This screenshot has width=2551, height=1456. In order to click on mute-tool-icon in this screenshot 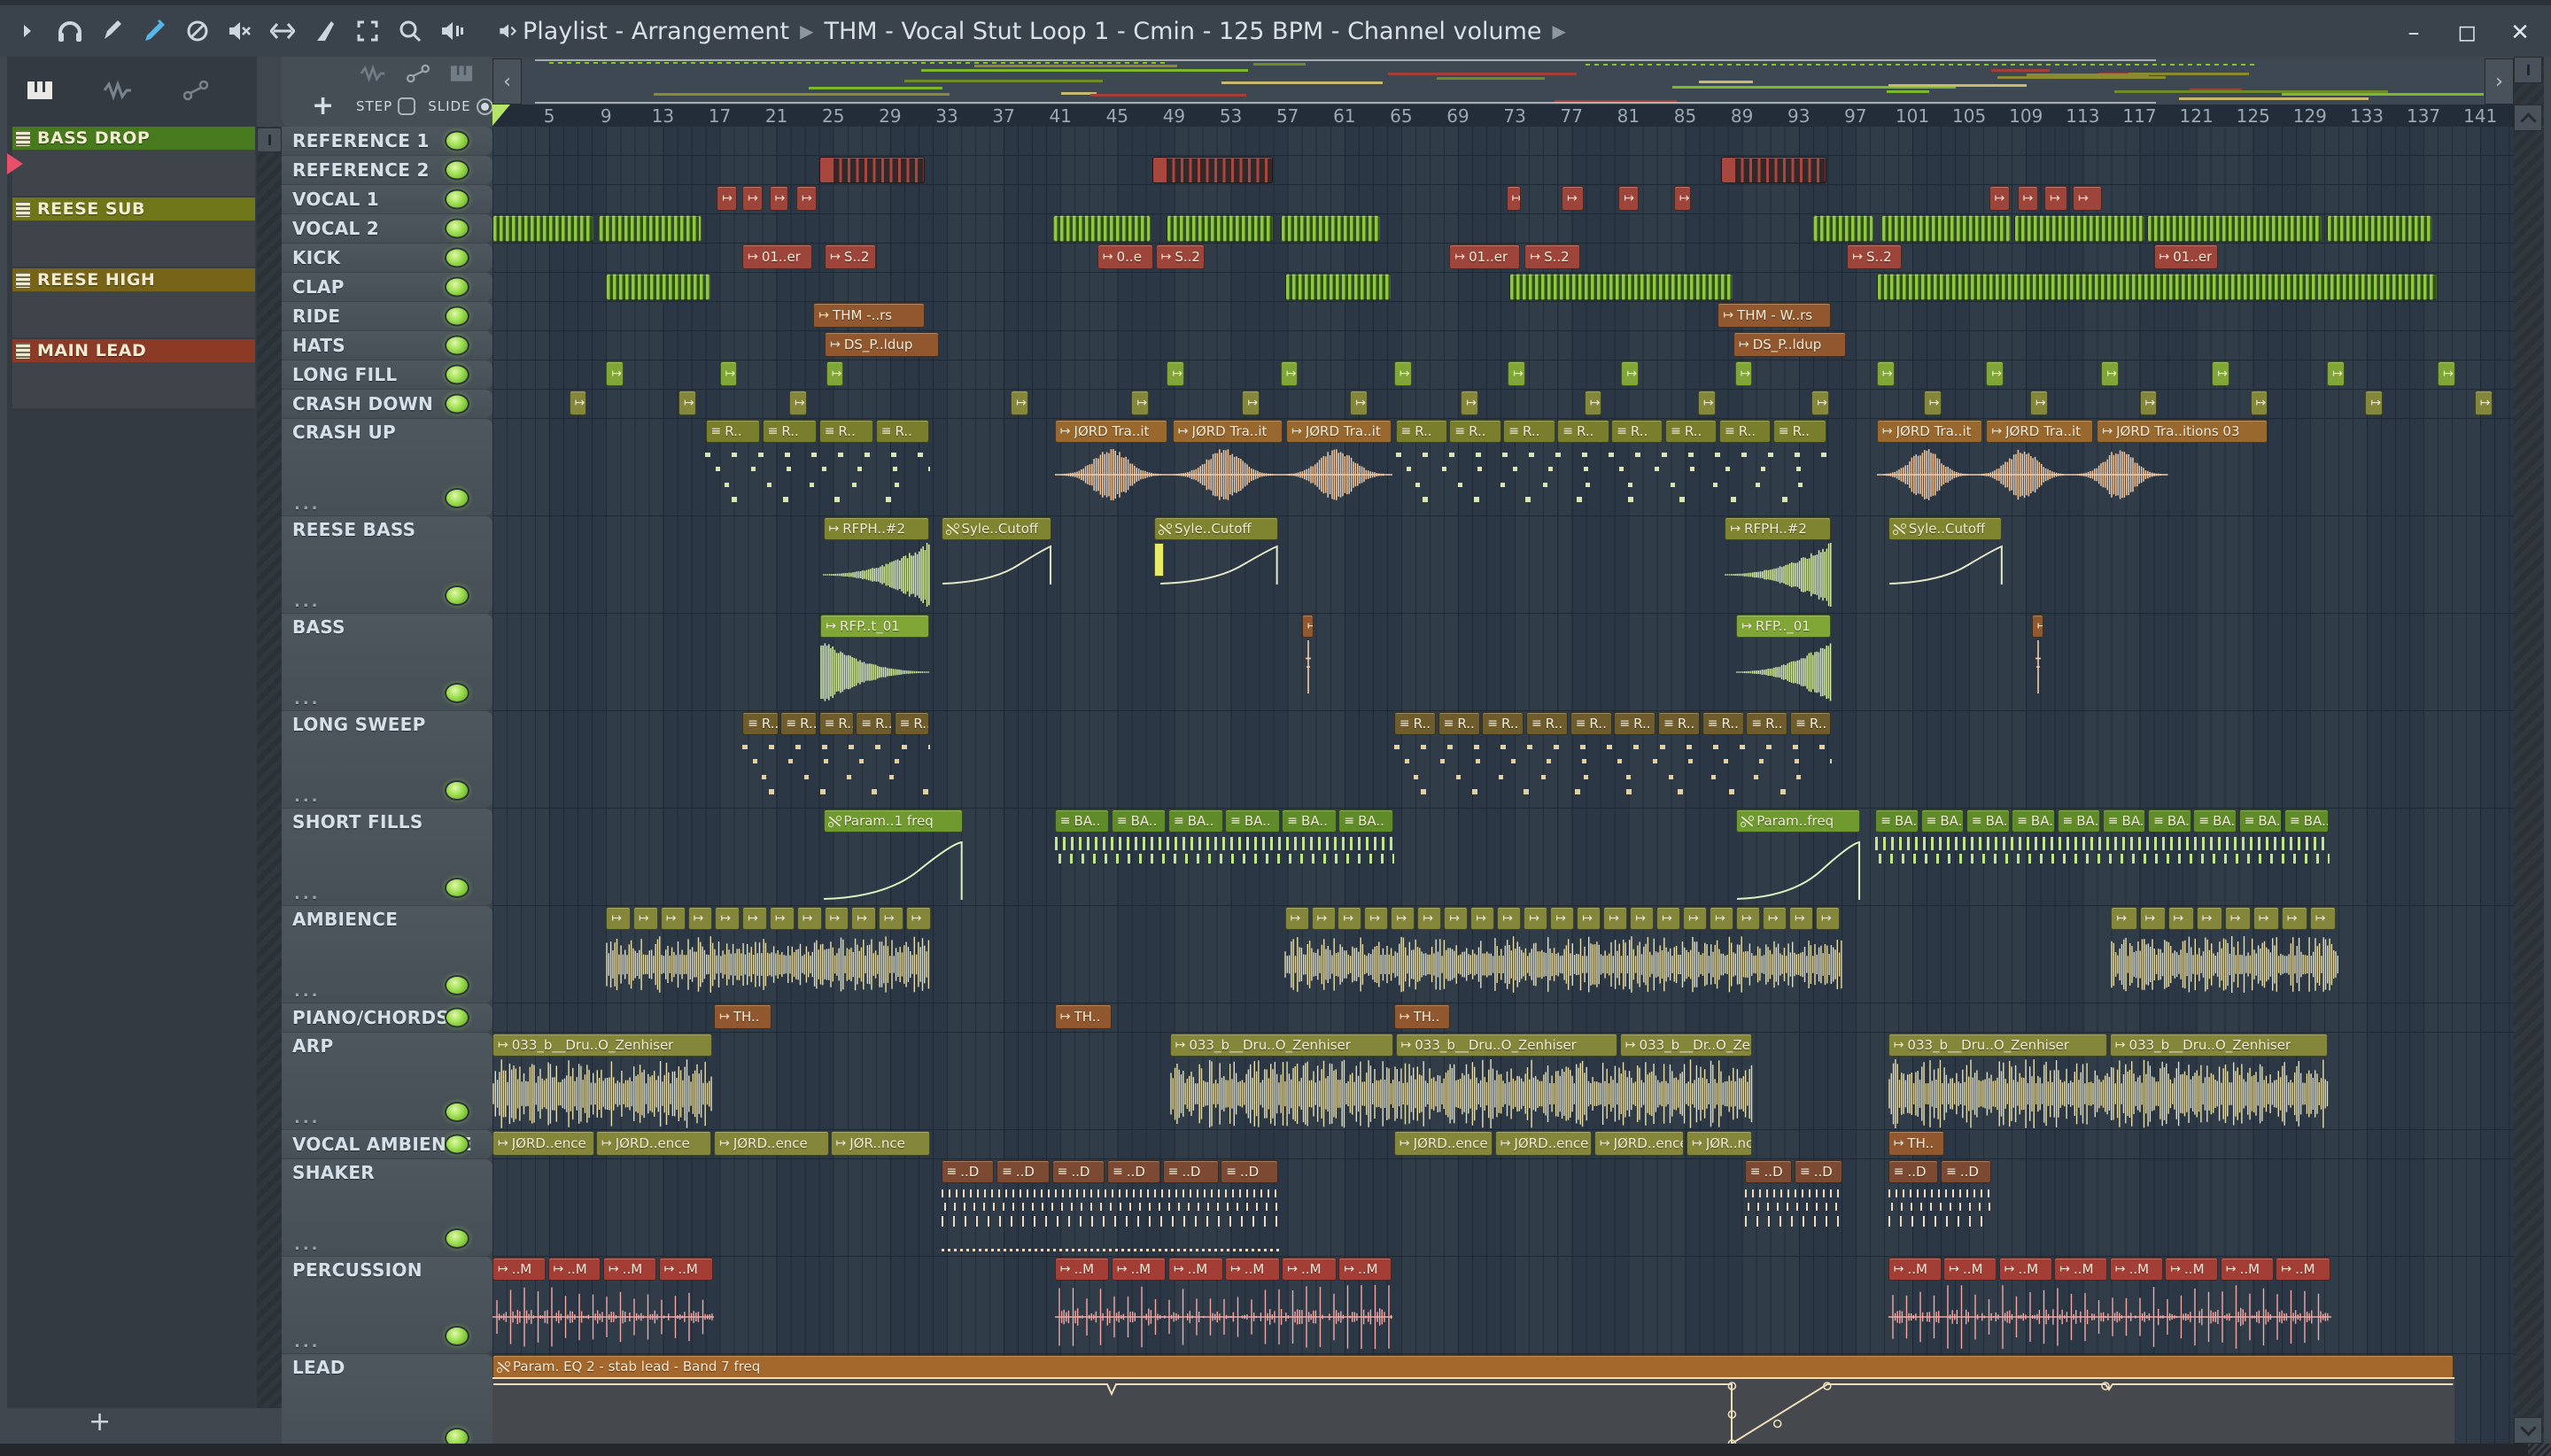, I will do `click(240, 31)`.